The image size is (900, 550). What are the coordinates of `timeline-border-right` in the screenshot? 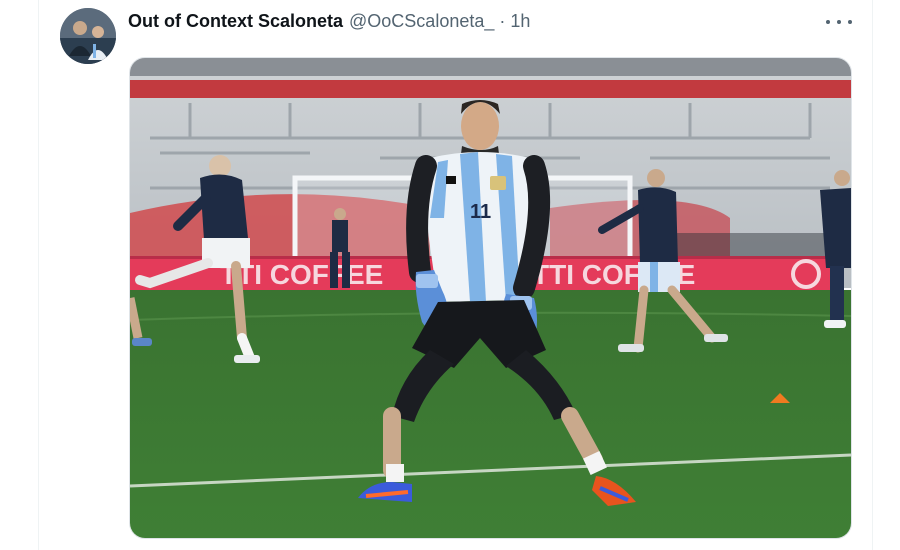 It's located at (872, 275).